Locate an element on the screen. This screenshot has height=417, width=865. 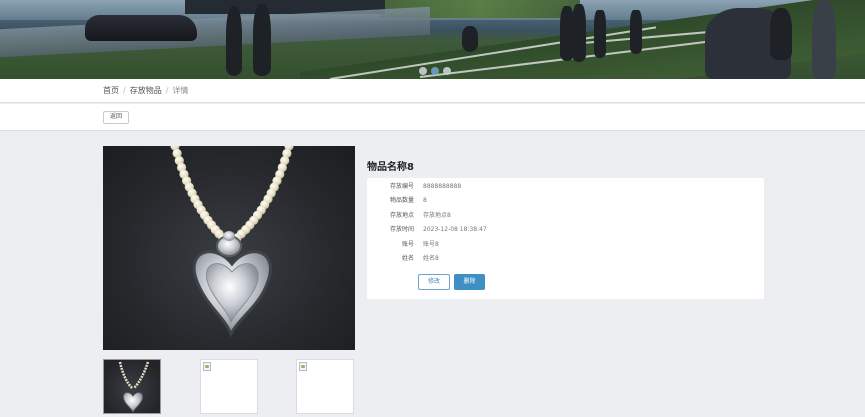
field-value: 2023-12-08 18:38:47 is located at coordinates (455, 229).